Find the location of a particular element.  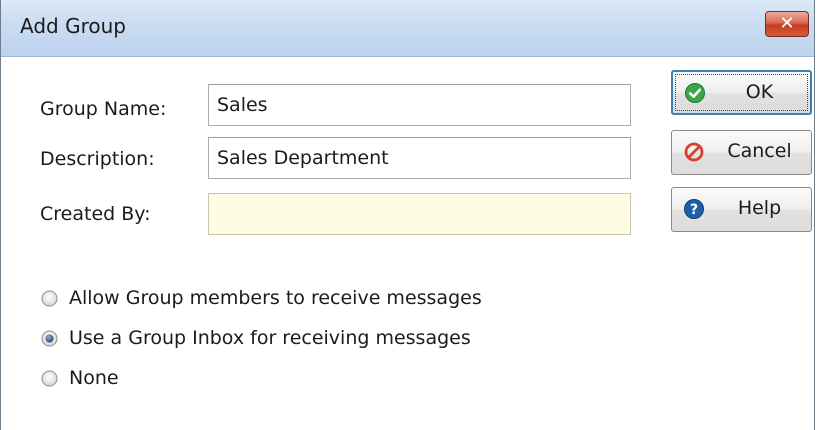

cancel-button: Cancel is located at coordinates (741, 152).